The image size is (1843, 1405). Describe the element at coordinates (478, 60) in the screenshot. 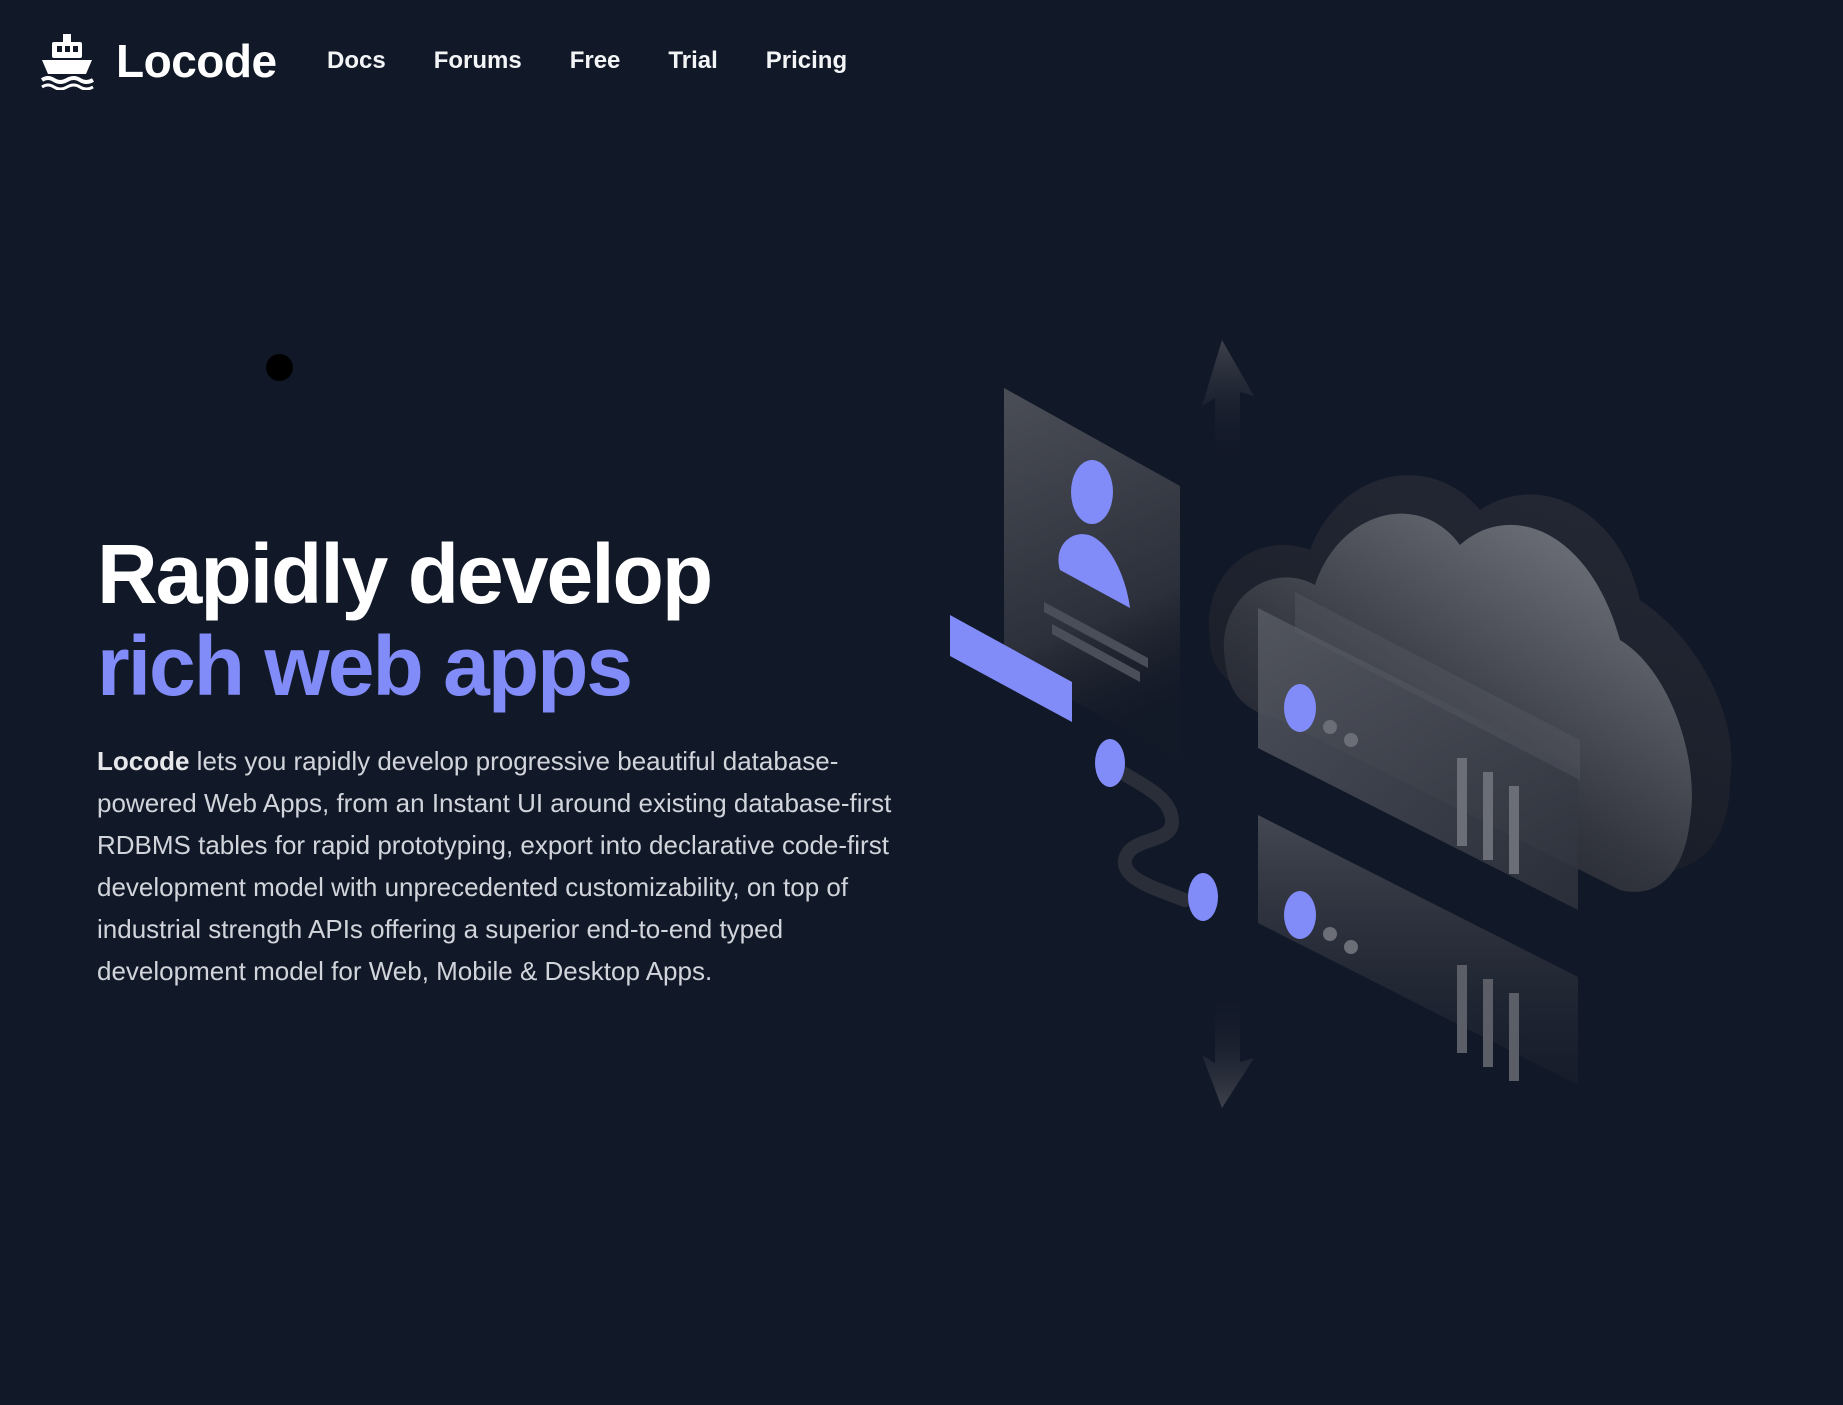

I see `nav-link-forums: Forums` at that location.